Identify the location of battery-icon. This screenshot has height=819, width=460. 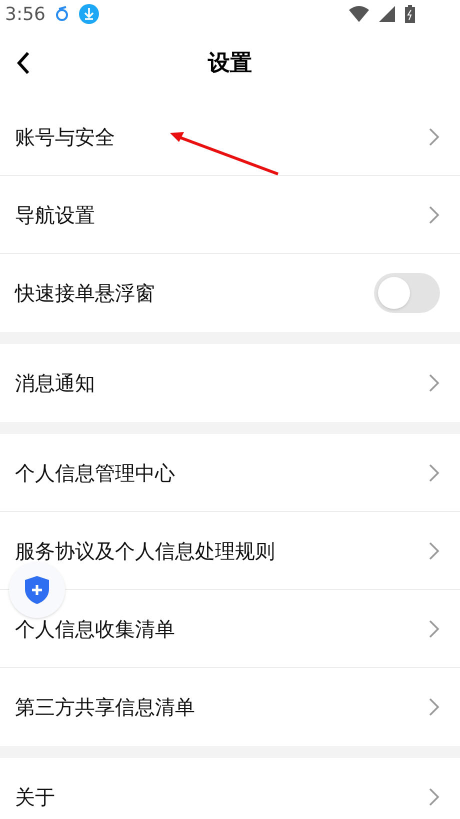
(410, 14).